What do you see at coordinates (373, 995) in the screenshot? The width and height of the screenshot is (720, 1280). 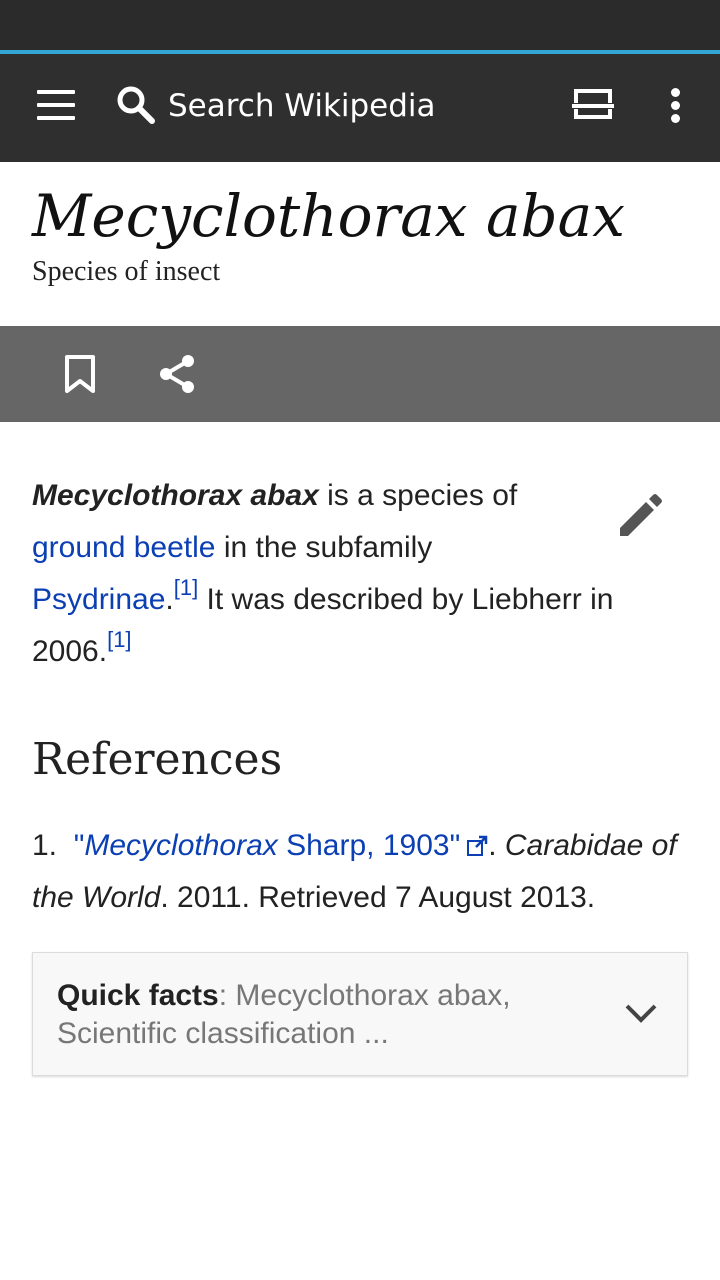 I see `quick-facts-summary: Mecyclothorax abax,` at bounding box center [373, 995].